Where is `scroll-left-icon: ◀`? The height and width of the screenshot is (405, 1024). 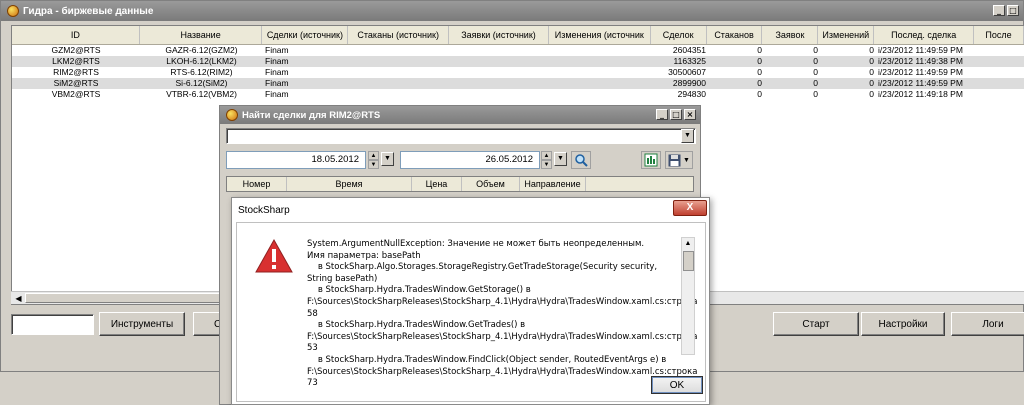
scroll-left-icon: ◀ is located at coordinates (18, 298).